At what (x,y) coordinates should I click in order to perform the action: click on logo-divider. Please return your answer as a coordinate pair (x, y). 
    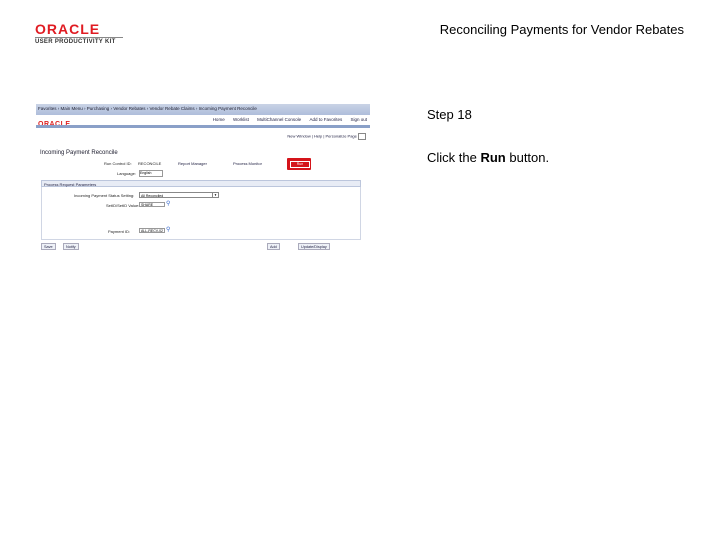
    Looking at the image, I should click on (79, 37).